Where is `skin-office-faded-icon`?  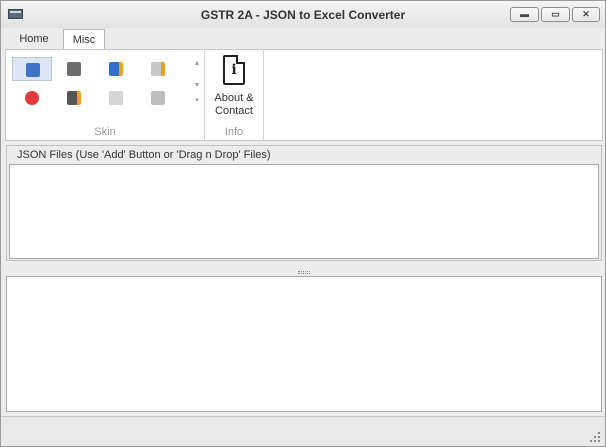 skin-office-faded-icon is located at coordinates (116, 98).